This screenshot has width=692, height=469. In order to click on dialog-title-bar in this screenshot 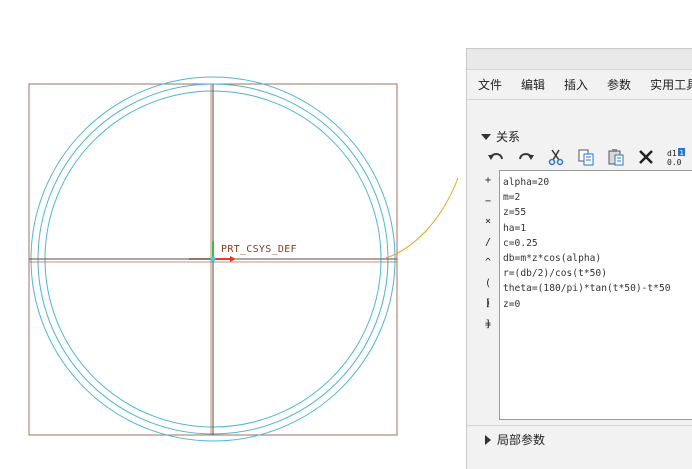, I will do `click(579, 59)`.